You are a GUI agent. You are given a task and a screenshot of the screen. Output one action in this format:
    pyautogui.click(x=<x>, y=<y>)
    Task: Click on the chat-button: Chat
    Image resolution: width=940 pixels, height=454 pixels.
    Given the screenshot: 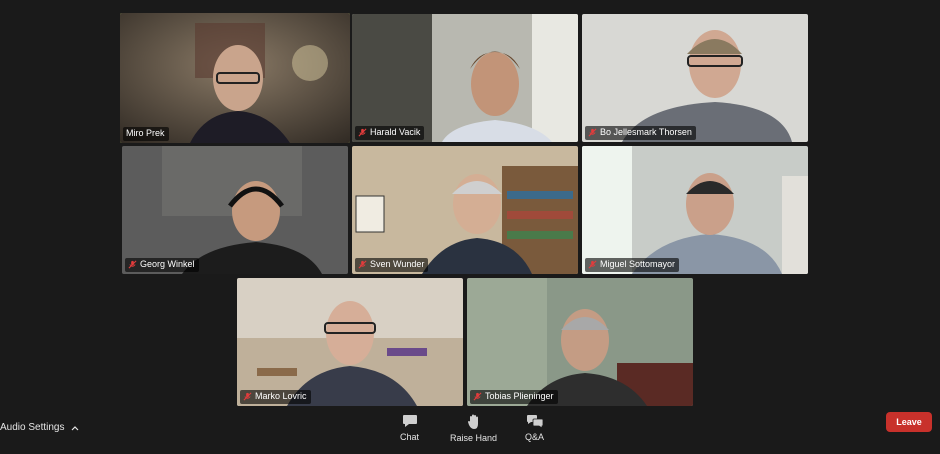 What is the action you would take?
    pyautogui.click(x=409, y=428)
    